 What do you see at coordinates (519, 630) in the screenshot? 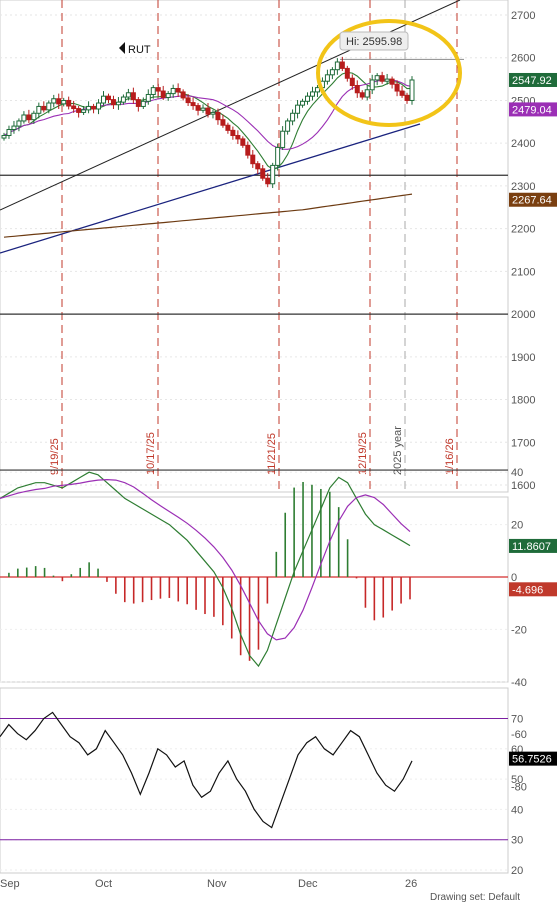
I see `macd-tick-label: -20` at bounding box center [519, 630].